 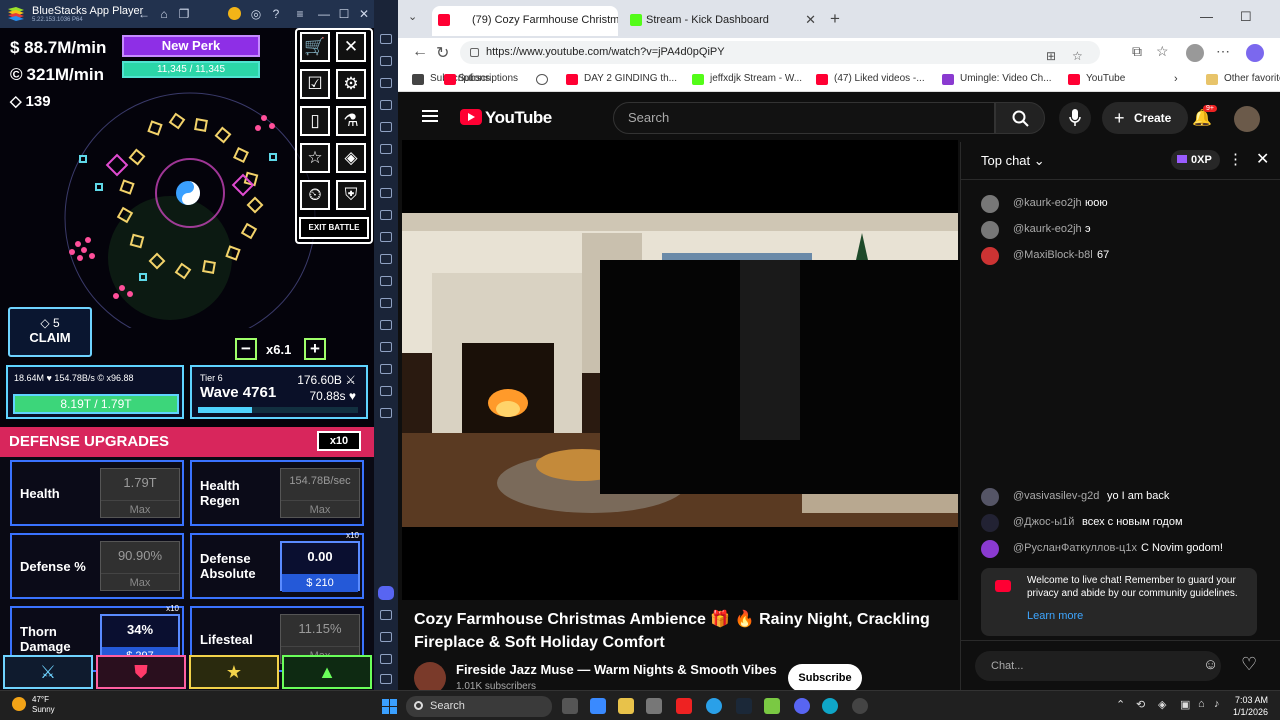 What do you see at coordinates (1145, 118) in the screenshot?
I see `create-button: + Create` at bounding box center [1145, 118].